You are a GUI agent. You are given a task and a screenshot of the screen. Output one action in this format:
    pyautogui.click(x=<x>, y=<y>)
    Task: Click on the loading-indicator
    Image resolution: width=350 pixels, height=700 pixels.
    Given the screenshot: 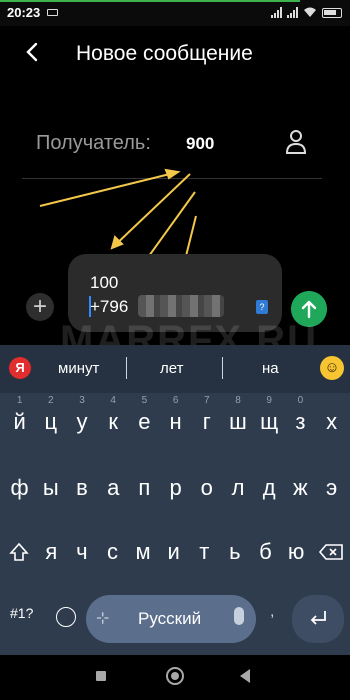 What is the action you would take?
    pyautogui.click(x=150, y=1)
    